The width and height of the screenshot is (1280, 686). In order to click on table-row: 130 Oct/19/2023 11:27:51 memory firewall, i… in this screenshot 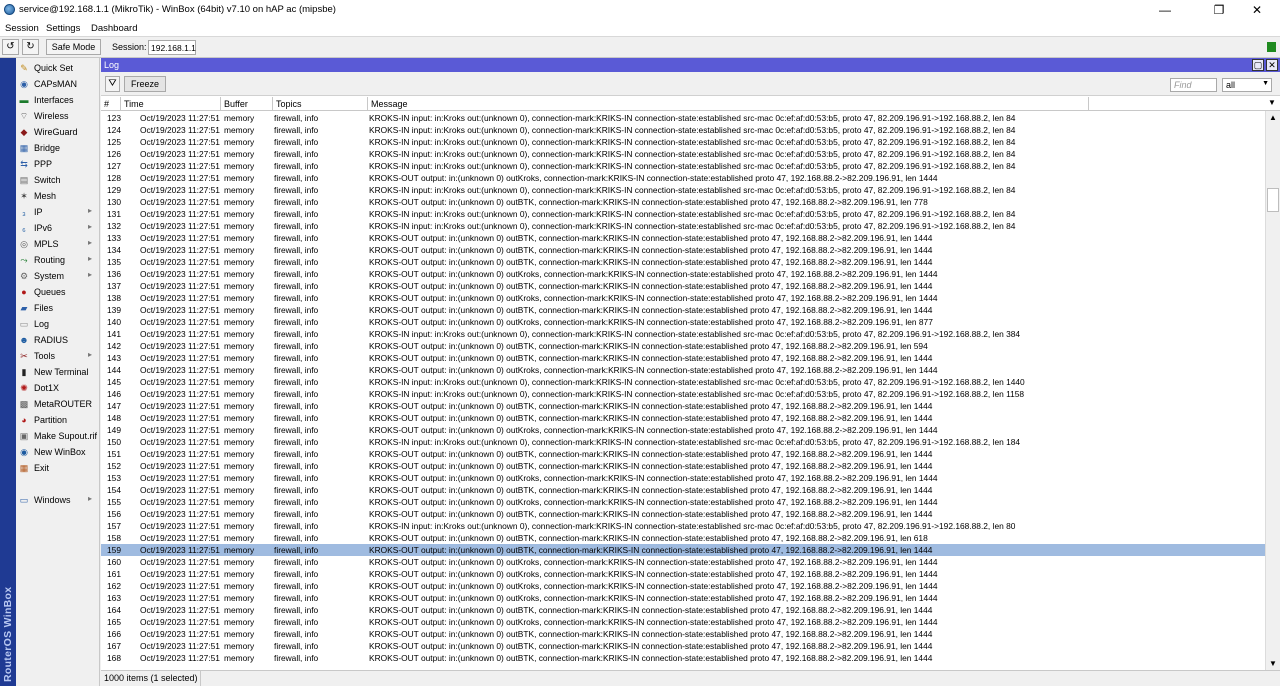, I will do `click(683, 202)`.